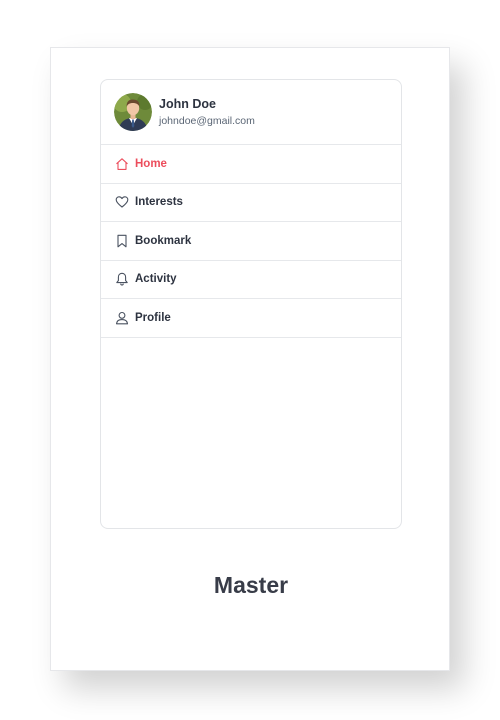  Describe the element at coordinates (153, 317) in the screenshot. I see `sidebar-item-label: Profile` at that location.